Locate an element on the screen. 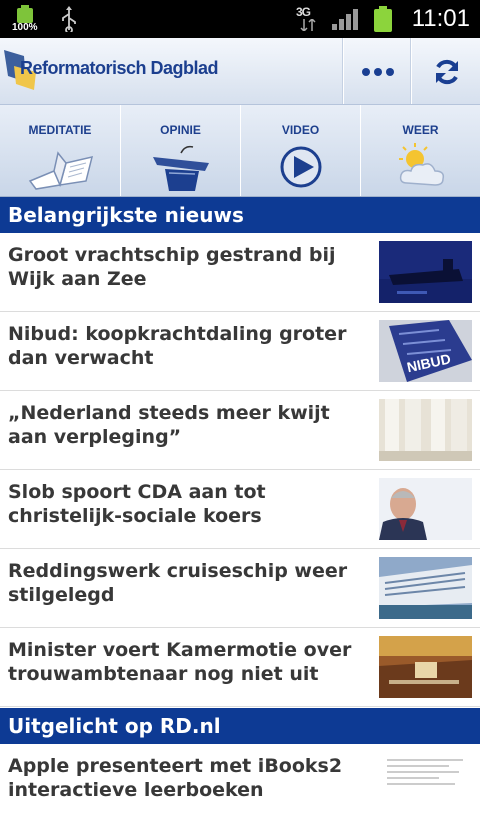 The image size is (480, 814). section-header: Belangrijkste nieuws is located at coordinates (240, 215).